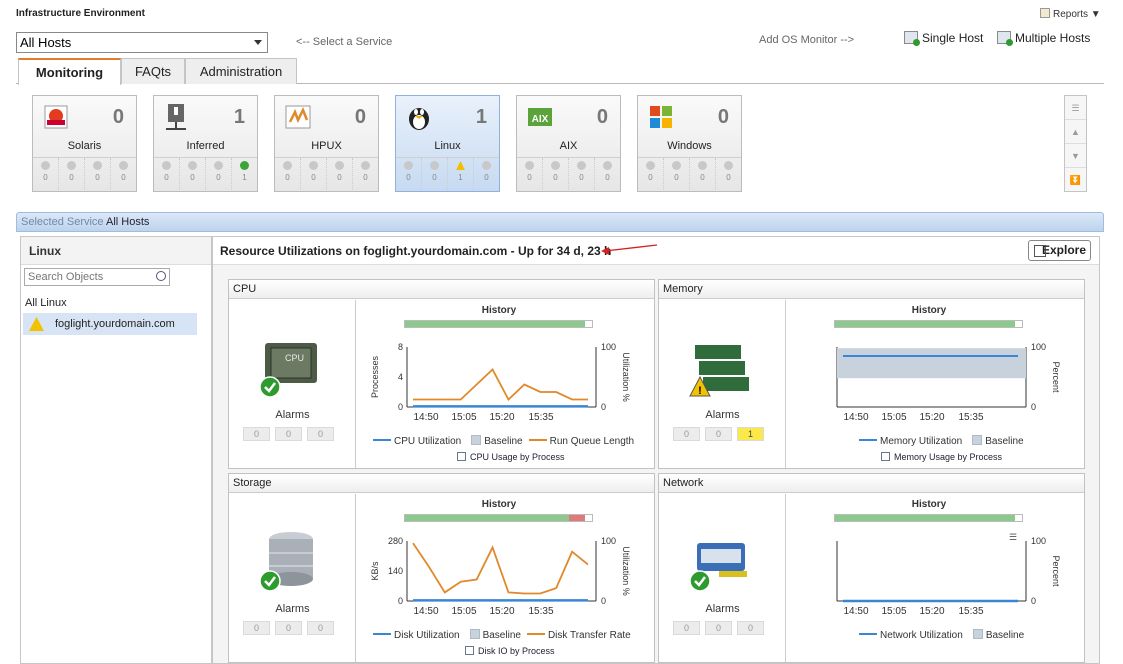 The height and width of the screenshot is (664, 1123). What do you see at coordinates (258, 42) in the screenshot?
I see `chevron-down-icon` at bounding box center [258, 42].